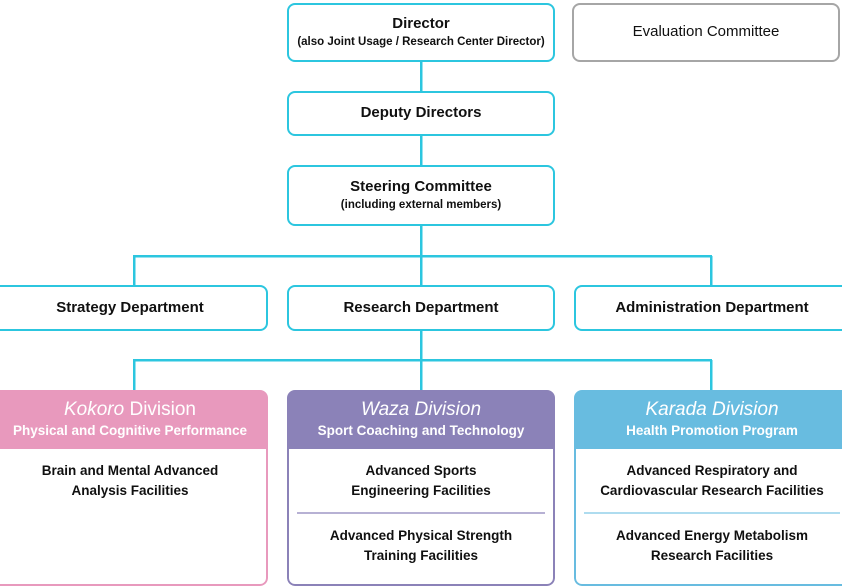  I want to click on waza-subtitle: Sport Coaching and Technology, so click(421, 430).